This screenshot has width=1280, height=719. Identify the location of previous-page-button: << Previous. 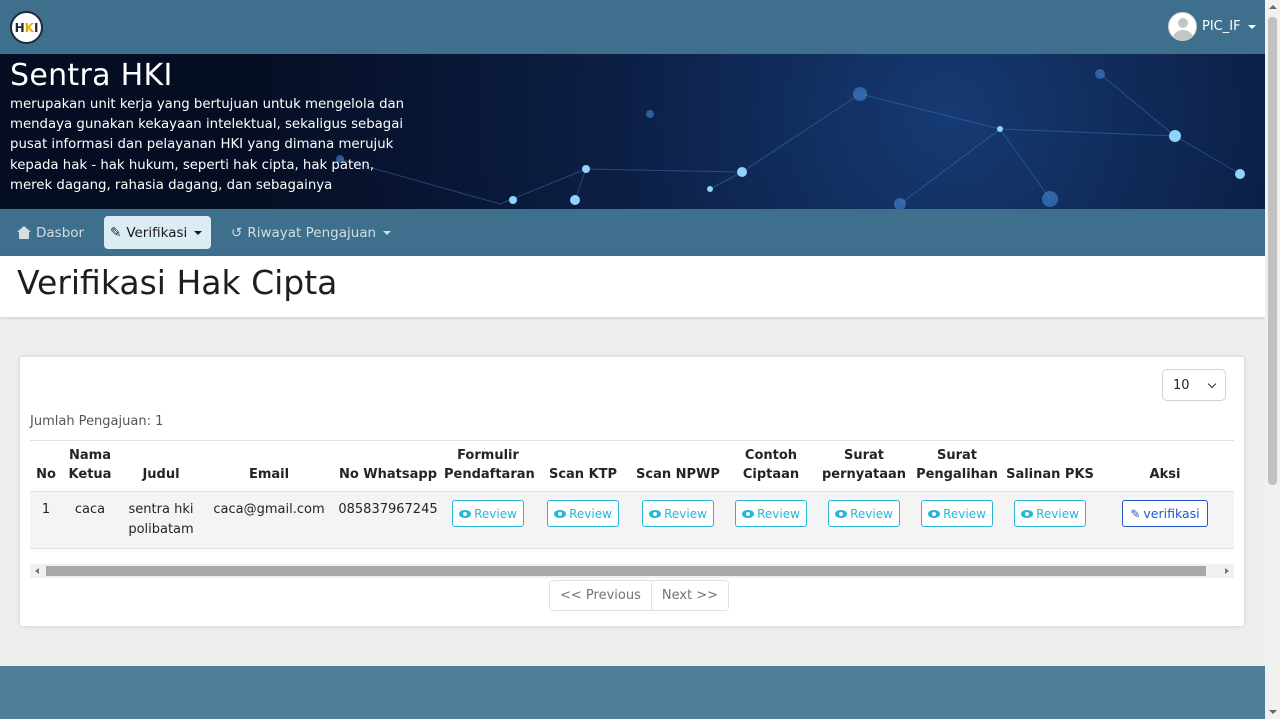
(600, 595).